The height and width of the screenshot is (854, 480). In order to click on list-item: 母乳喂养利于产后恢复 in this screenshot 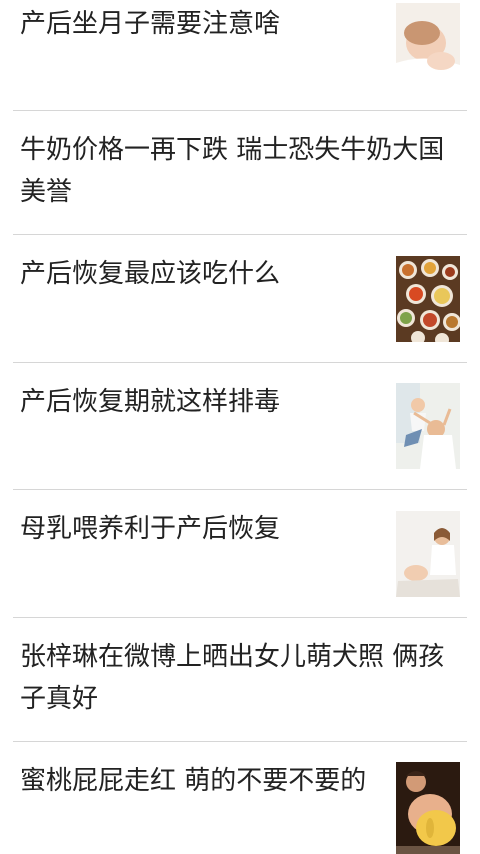, I will do `click(240, 553)`.